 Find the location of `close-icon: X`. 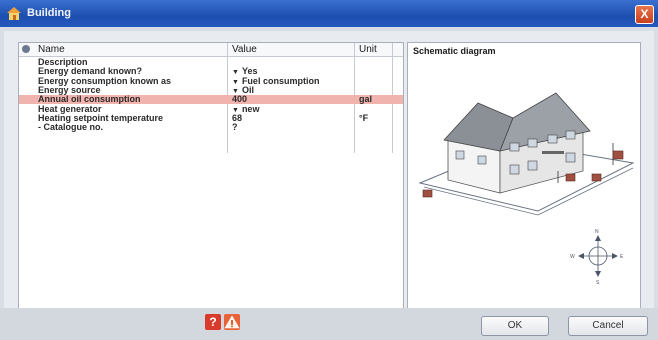

close-icon: X is located at coordinates (644, 14).